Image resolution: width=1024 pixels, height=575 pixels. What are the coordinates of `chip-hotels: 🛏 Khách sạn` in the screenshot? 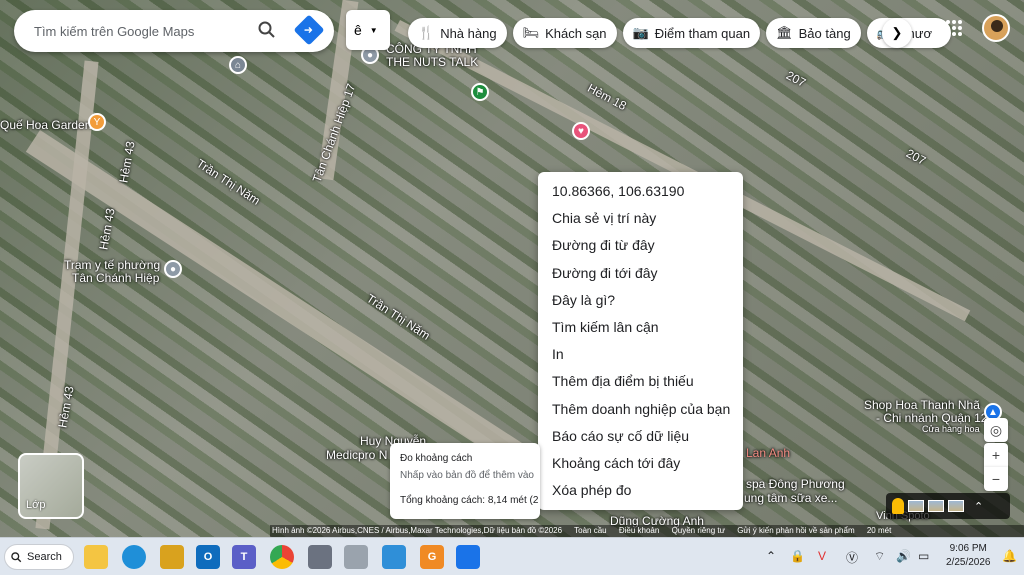 It's located at (564, 33).